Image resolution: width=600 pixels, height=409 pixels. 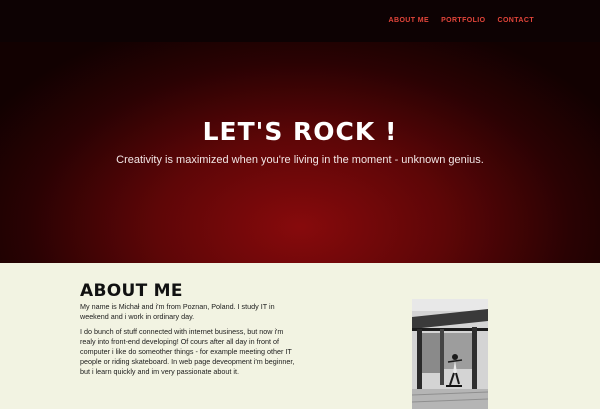 What do you see at coordinates (516, 20) in the screenshot?
I see `nav-link-contact: CONTACT` at bounding box center [516, 20].